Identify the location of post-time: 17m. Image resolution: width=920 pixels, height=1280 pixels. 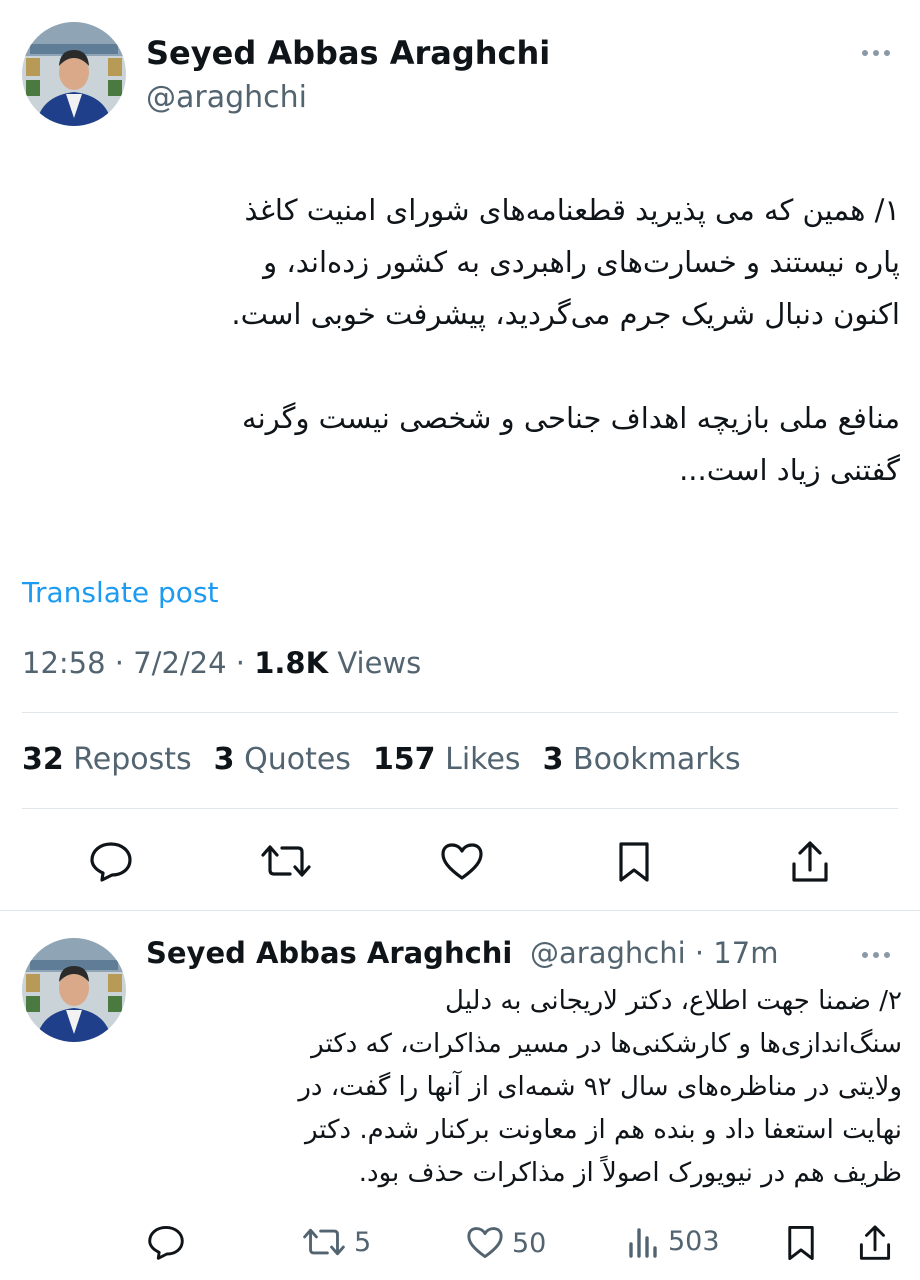
(745, 953).